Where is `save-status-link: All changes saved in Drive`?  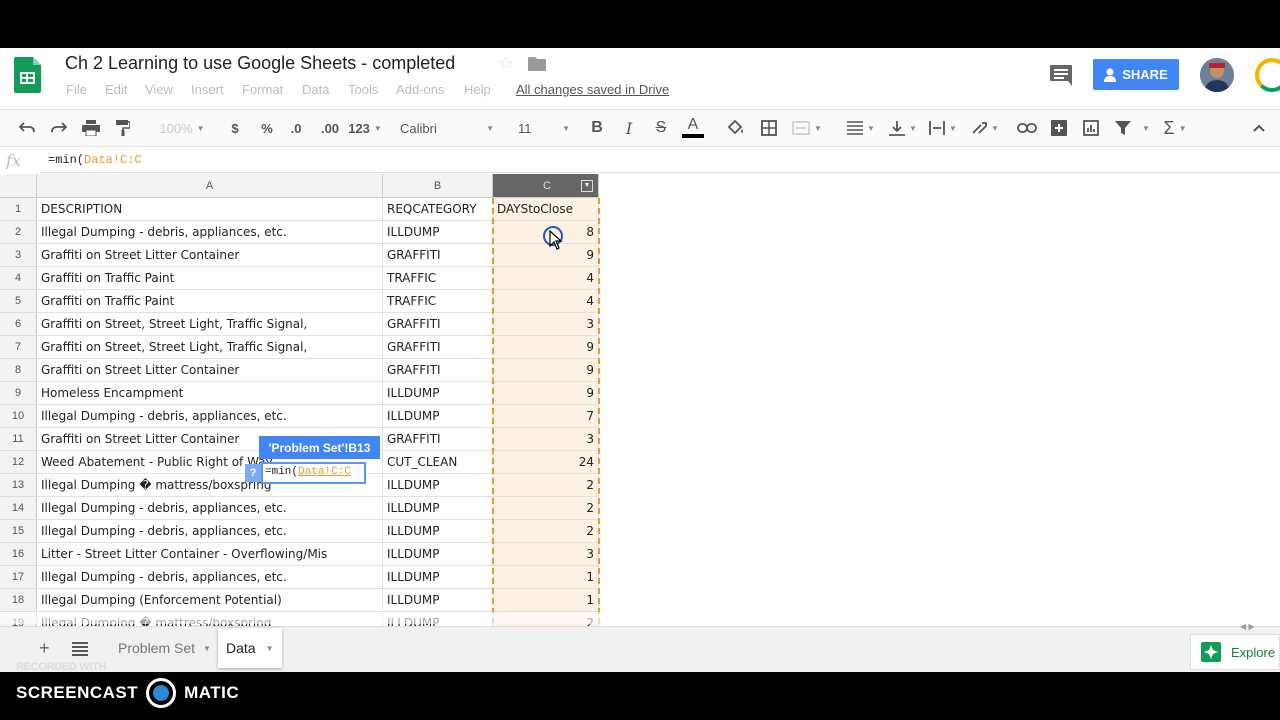 save-status-link: All changes saved in Drive is located at coordinates (592, 89).